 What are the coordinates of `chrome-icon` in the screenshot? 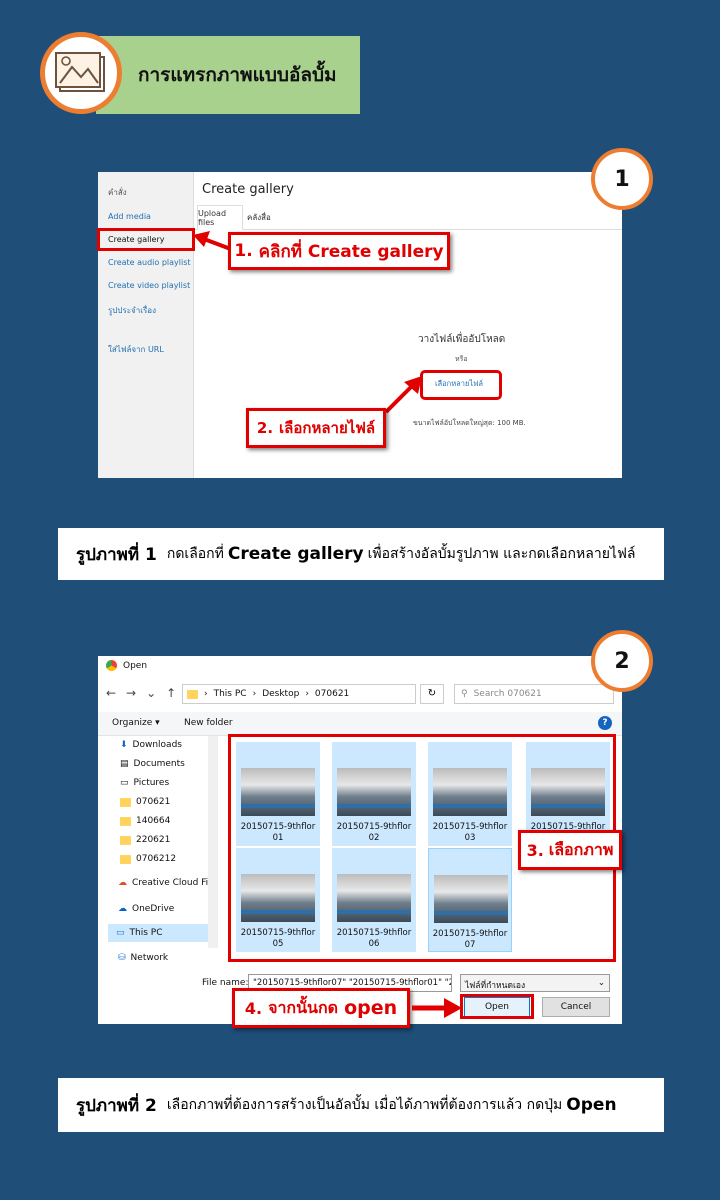 It's located at (111, 665).